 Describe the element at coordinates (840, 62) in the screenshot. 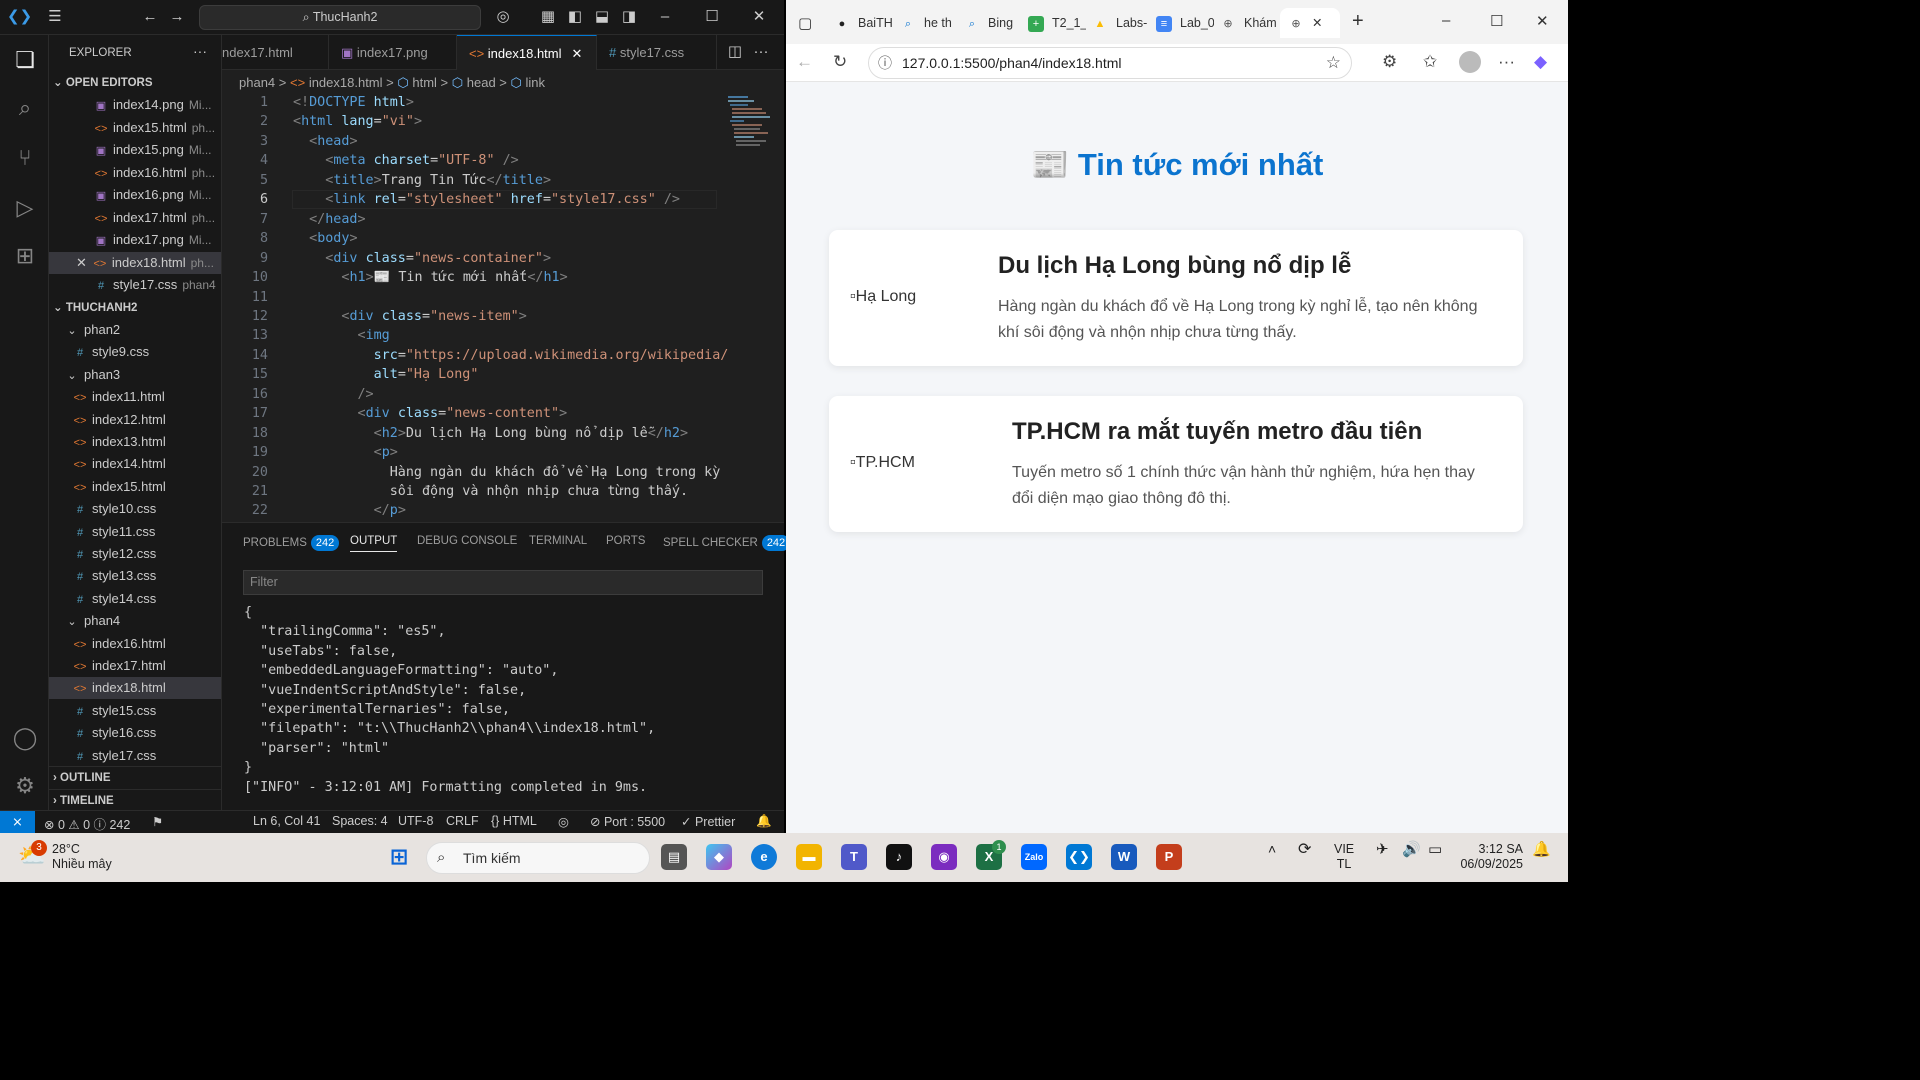

I see `refresh-icon: ↻` at that location.